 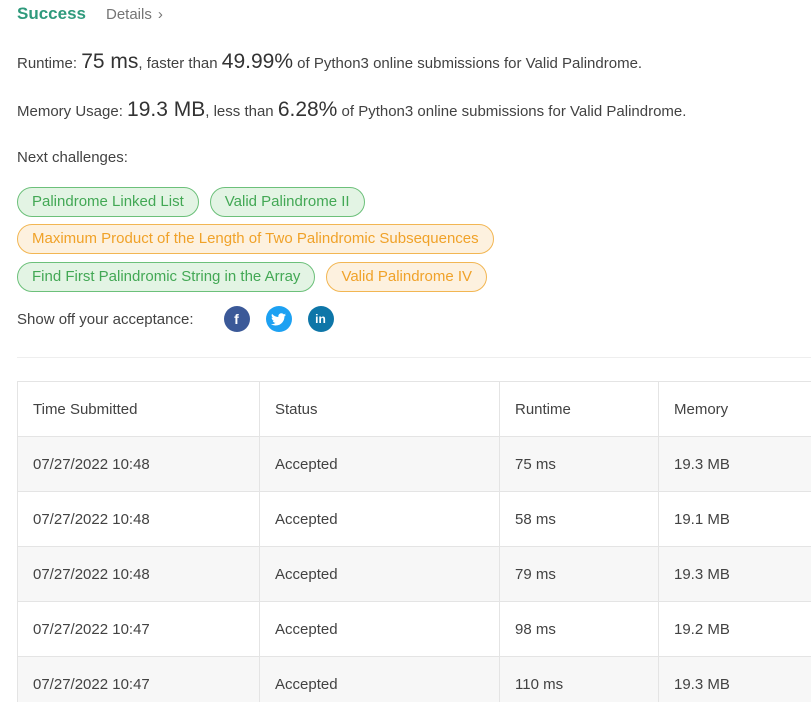 What do you see at coordinates (734, 519) in the screenshot?
I see `cell-memory: 19.1 MB` at bounding box center [734, 519].